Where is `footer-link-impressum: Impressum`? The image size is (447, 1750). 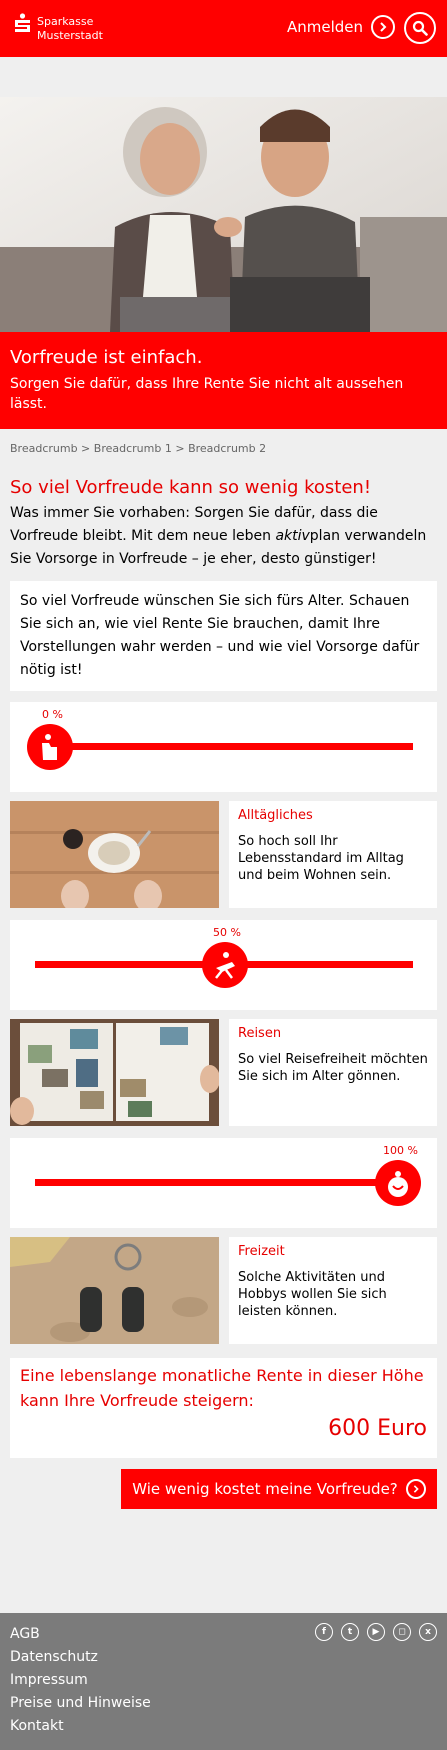 footer-link-impressum: Impressum is located at coordinates (80, 1680).